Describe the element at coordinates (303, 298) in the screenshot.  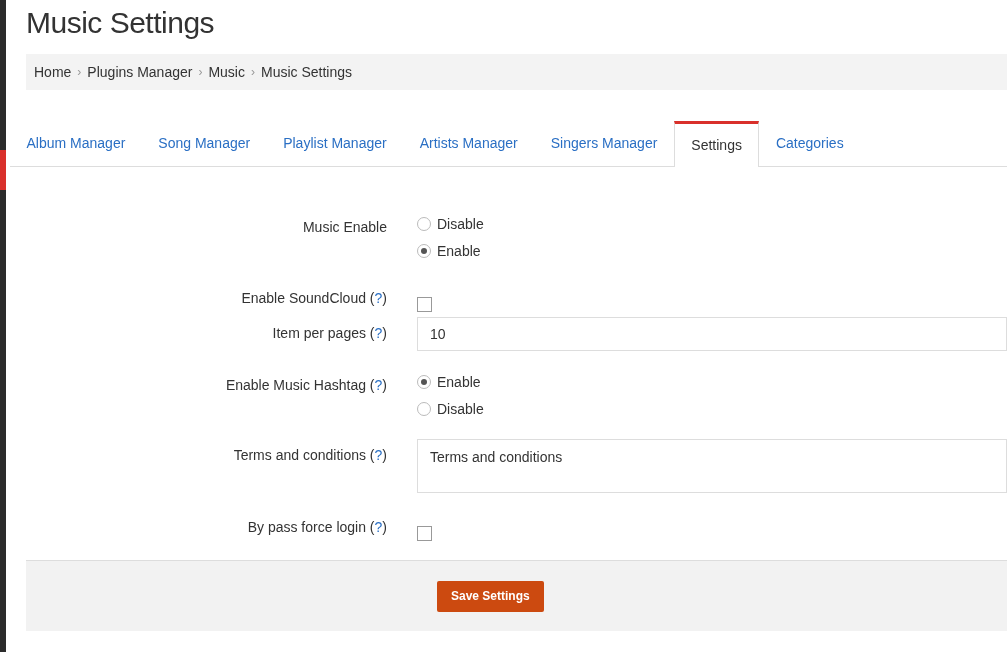
I see `field-label: Enable SoundCloud` at that location.